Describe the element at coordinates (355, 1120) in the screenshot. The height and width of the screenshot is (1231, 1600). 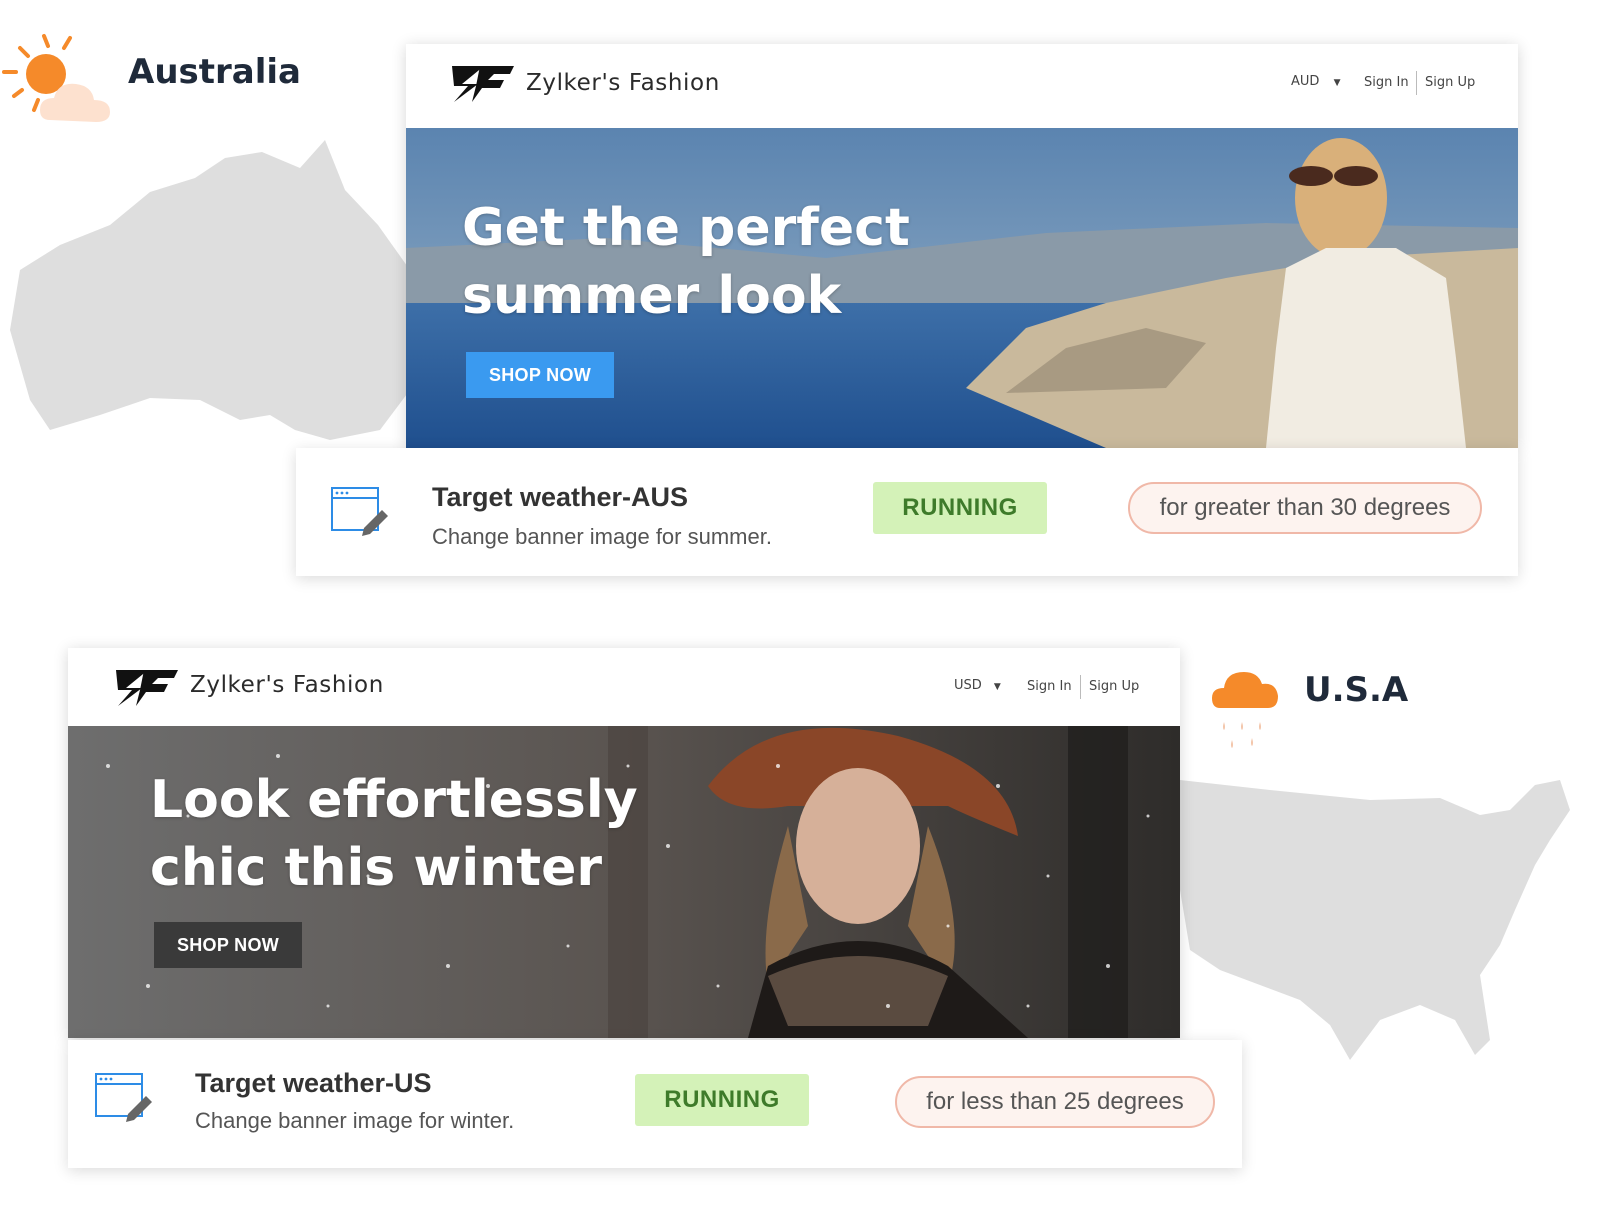
I see `campaign-description: Change banner image for winter.` at that location.